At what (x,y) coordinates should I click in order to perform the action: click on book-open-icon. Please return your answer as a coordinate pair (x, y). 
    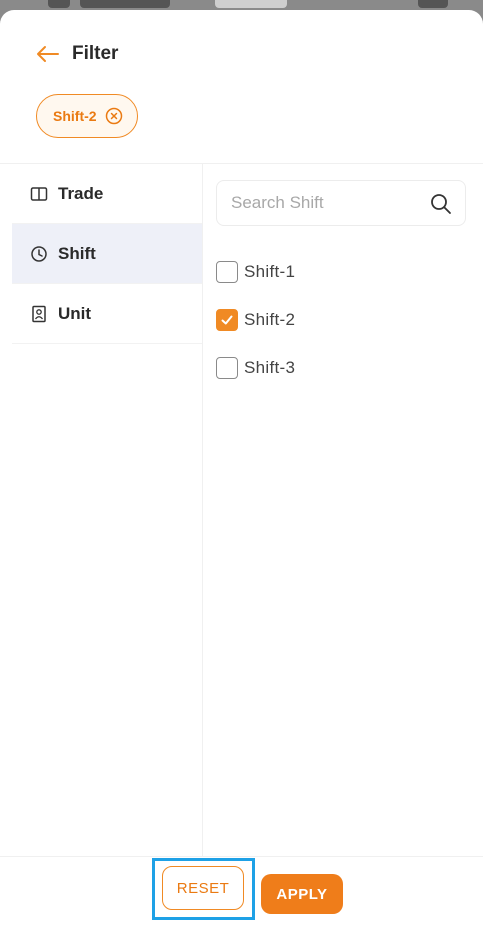
    Looking at the image, I should click on (39, 193).